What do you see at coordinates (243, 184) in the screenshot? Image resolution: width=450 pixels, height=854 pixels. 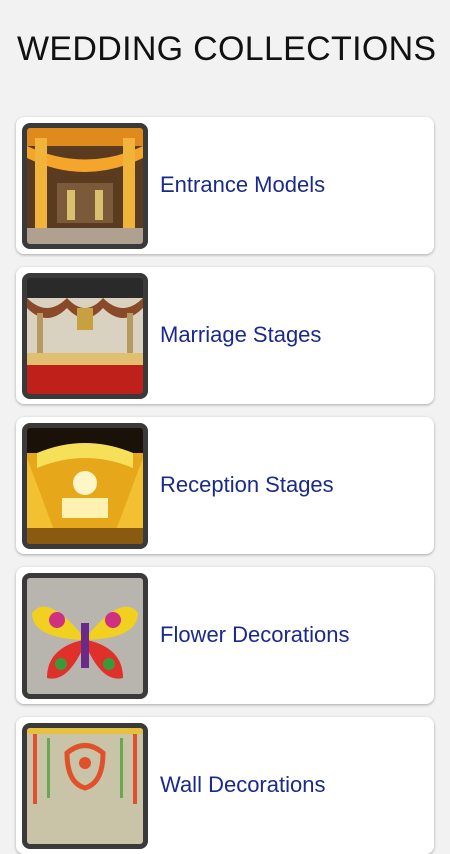 I see `collection-label: Entrance Models` at bounding box center [243, 184].